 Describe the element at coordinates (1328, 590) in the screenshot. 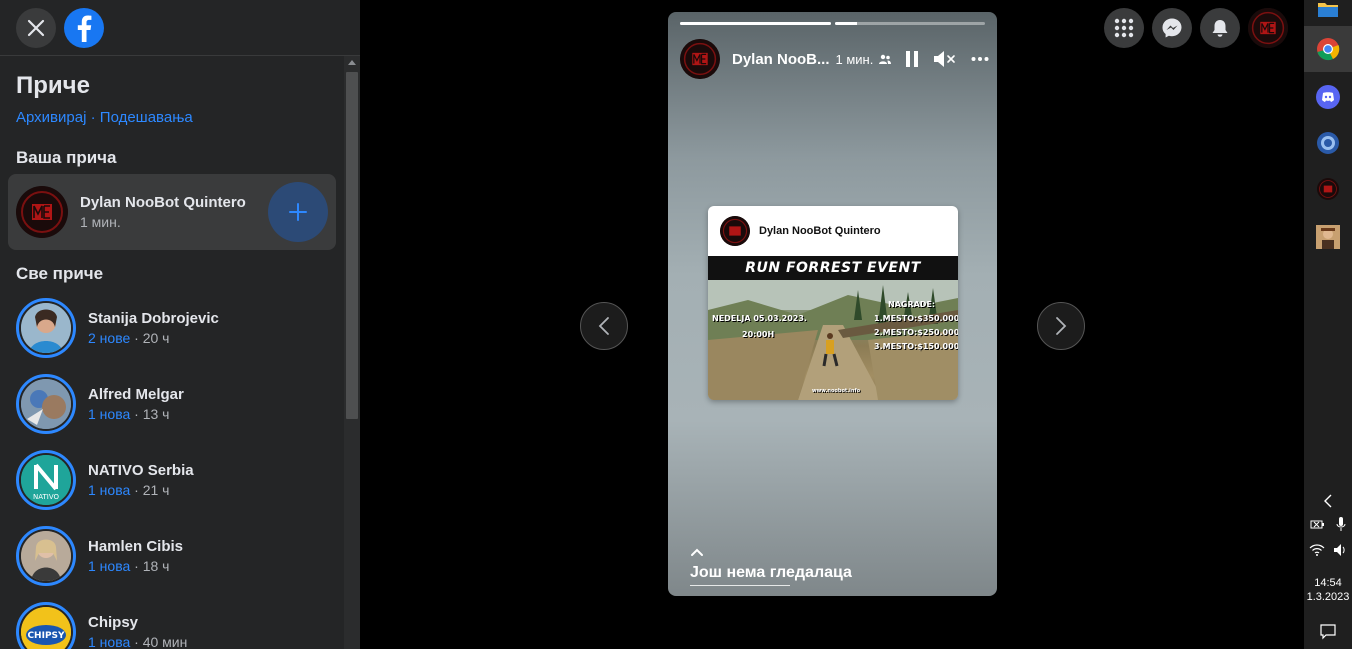

I see `taskbar-clock: 14:54 1.3.2023` at that location.